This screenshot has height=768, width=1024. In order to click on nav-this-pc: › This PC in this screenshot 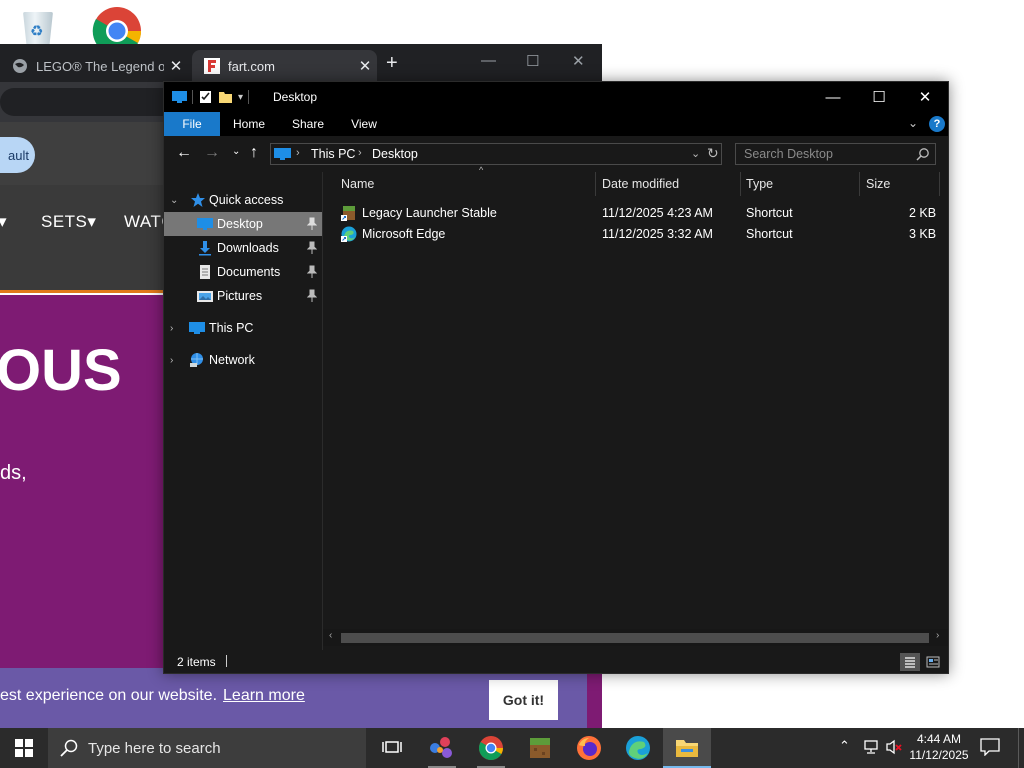, I will do `click(243, 328)`.